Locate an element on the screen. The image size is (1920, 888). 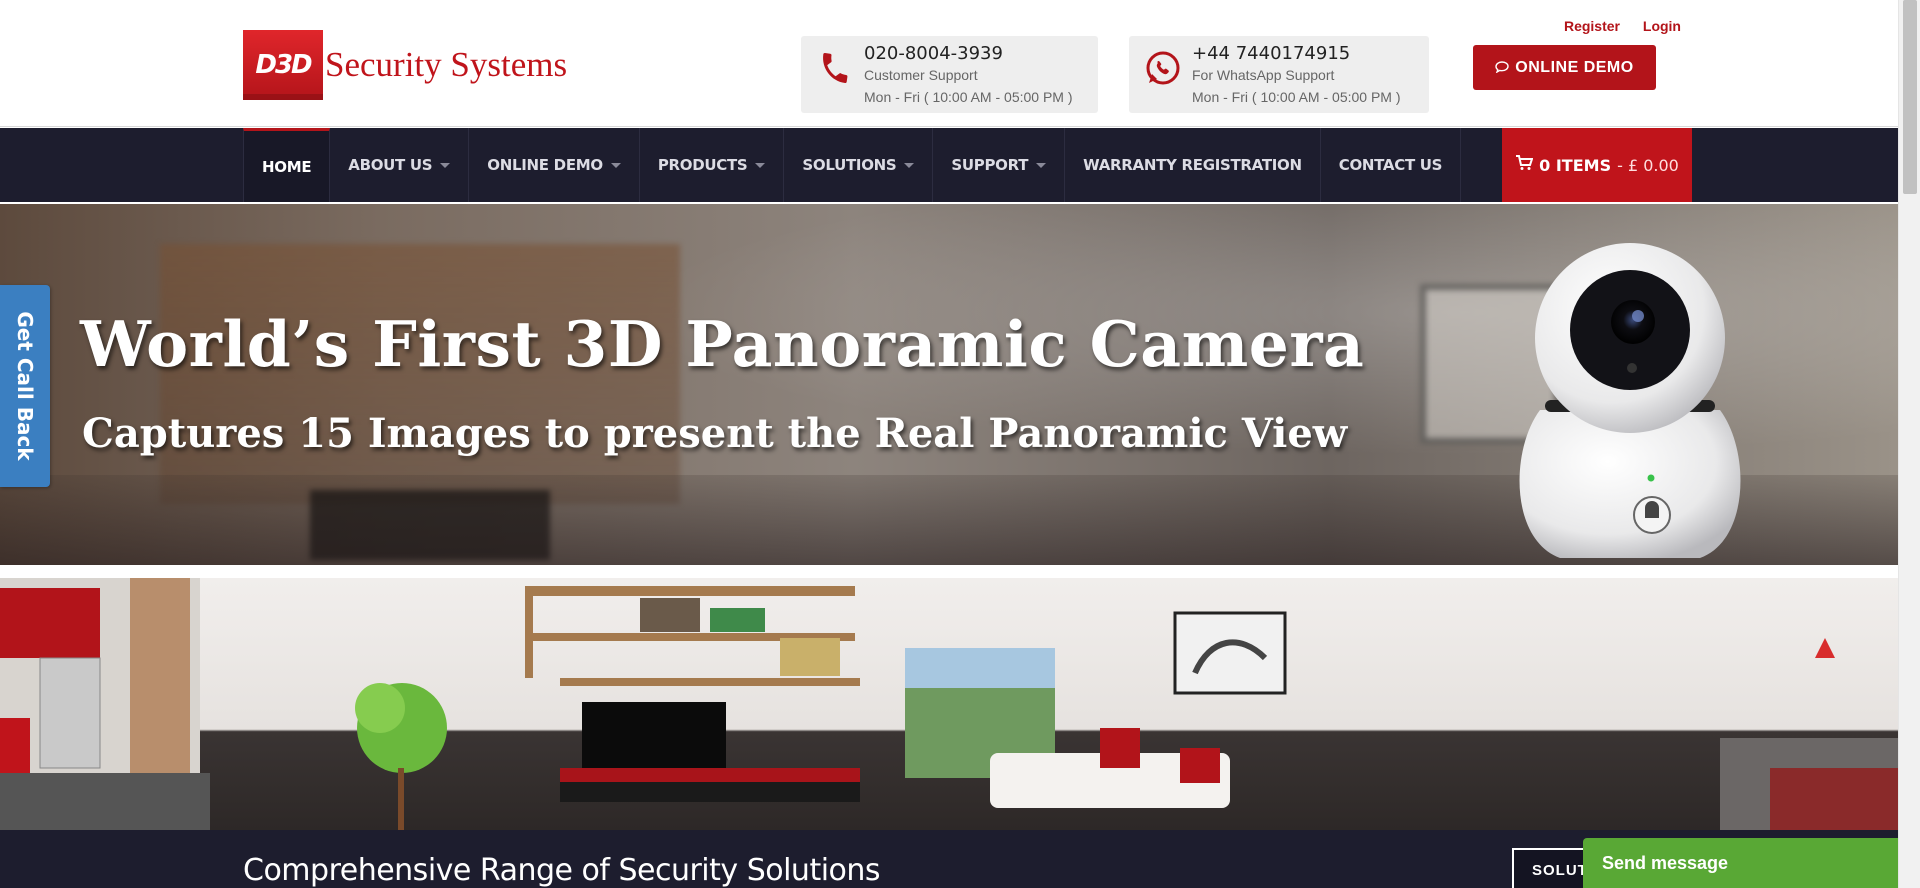
nav-item-products: PRODUCTS is located at coordinates (712, 165).